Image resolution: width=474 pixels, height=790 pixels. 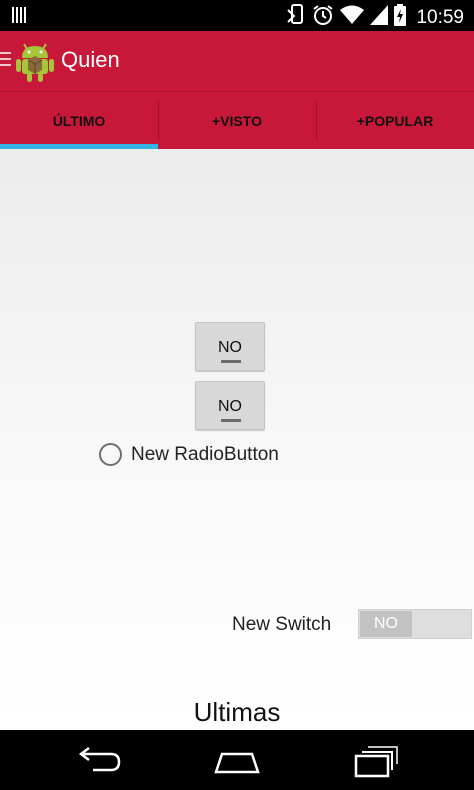 I want to click on status-time: 10:59, so click(x=440, y=17).